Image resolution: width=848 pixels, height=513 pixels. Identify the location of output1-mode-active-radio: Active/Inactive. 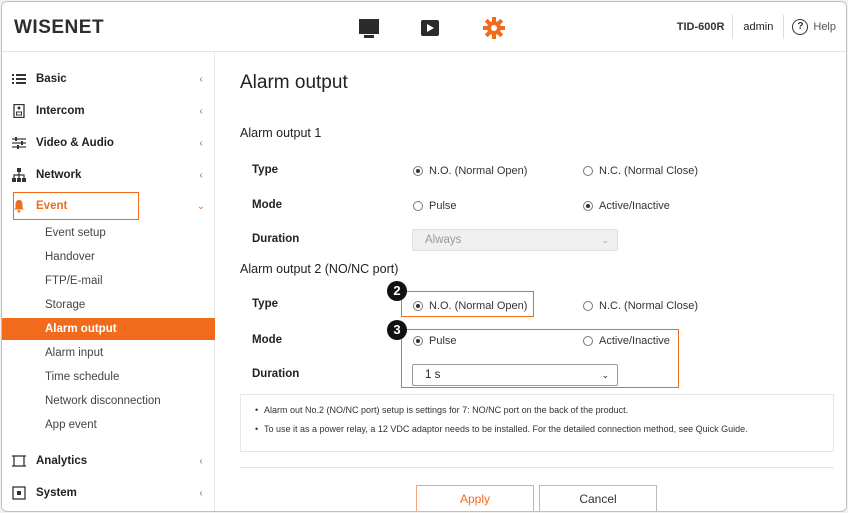
(626, 206).